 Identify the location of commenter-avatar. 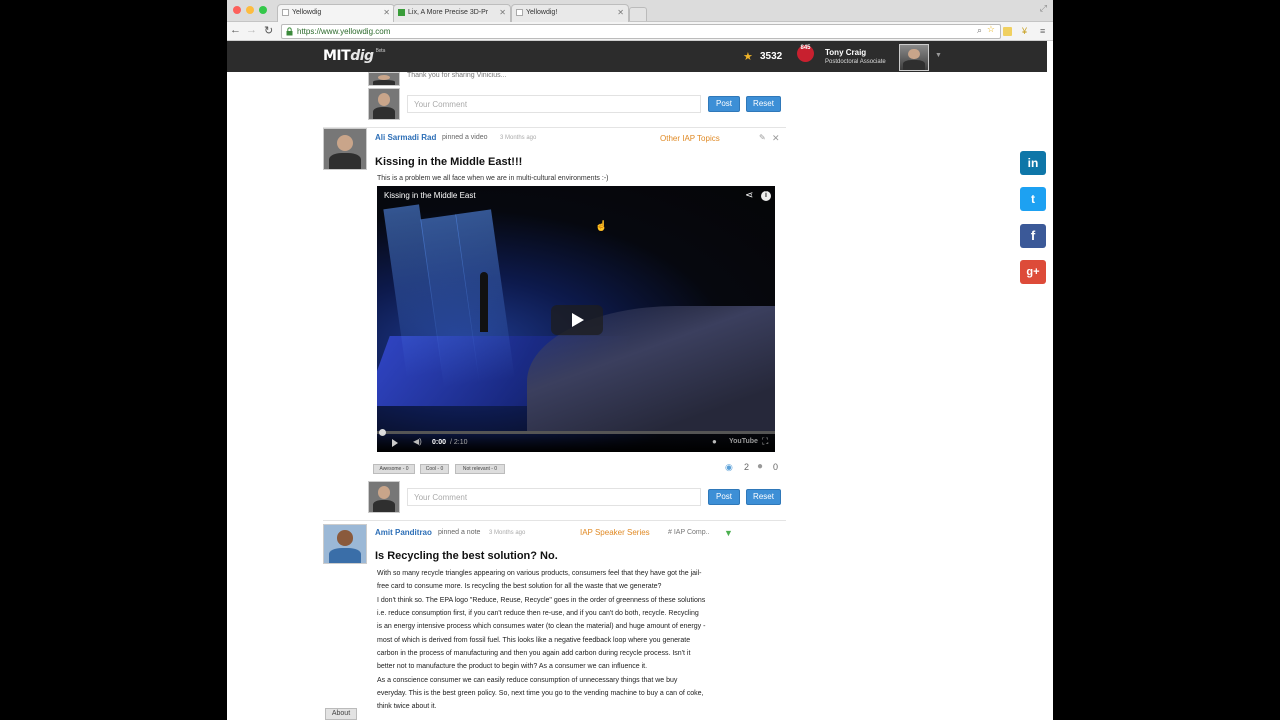
(384, 104).